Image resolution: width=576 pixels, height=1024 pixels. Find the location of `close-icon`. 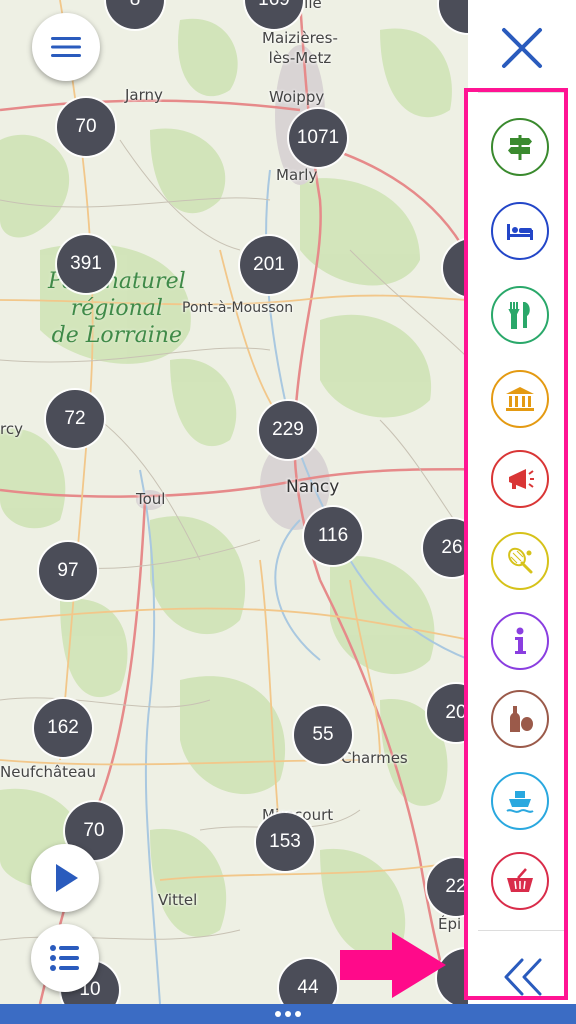

close-icon is located at coordinates (522, 48).